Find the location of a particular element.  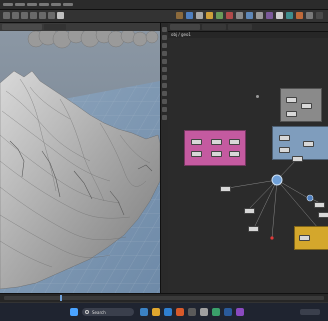

menu-item-assets is located at coordinates (44, 4).